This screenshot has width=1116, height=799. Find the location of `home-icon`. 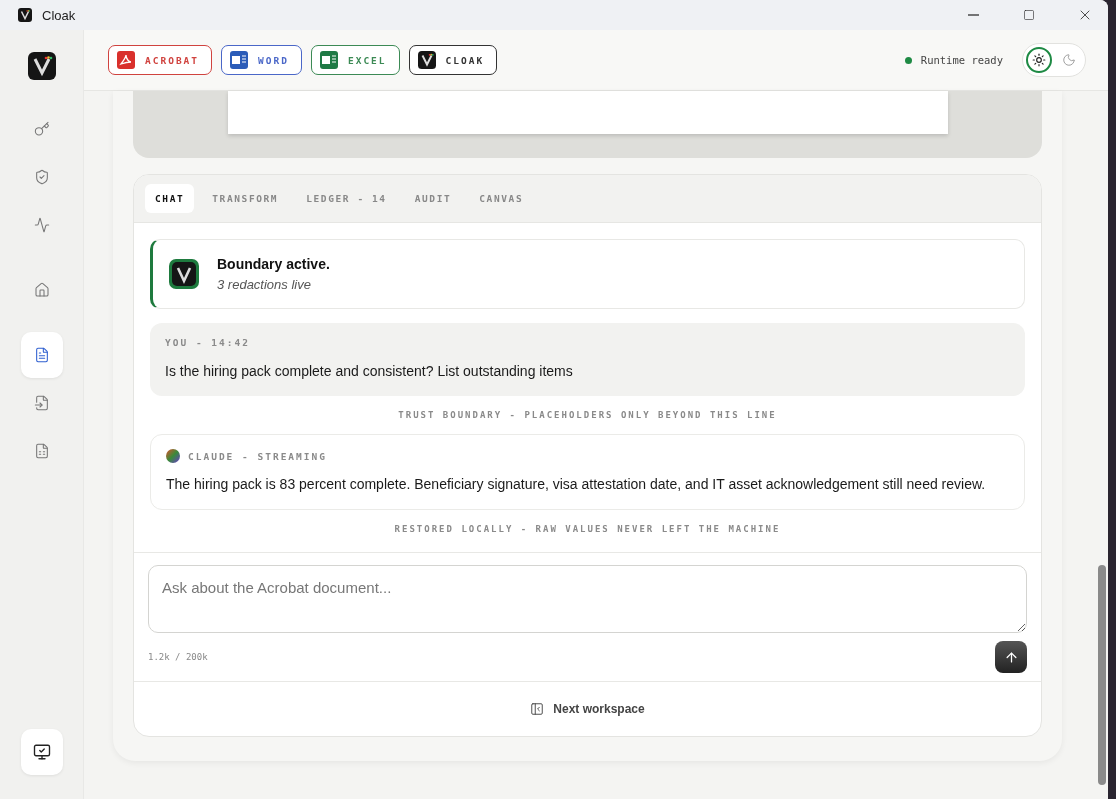

home-icon is located at coordinates (41, 290).